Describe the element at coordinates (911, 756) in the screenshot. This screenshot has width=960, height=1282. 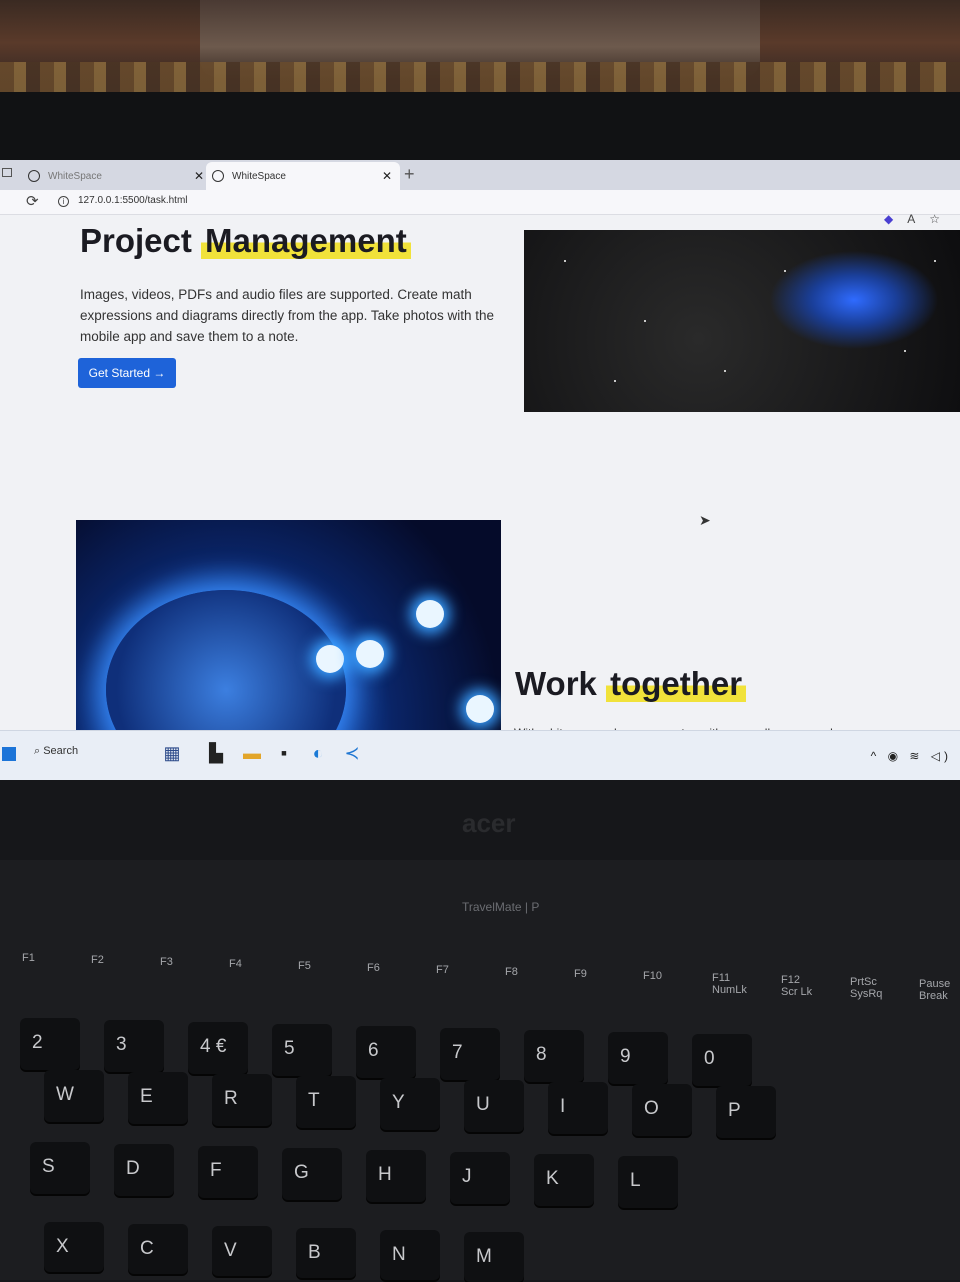
I see `system-tray: ^ ◉ ≋ ◁)` at that location.